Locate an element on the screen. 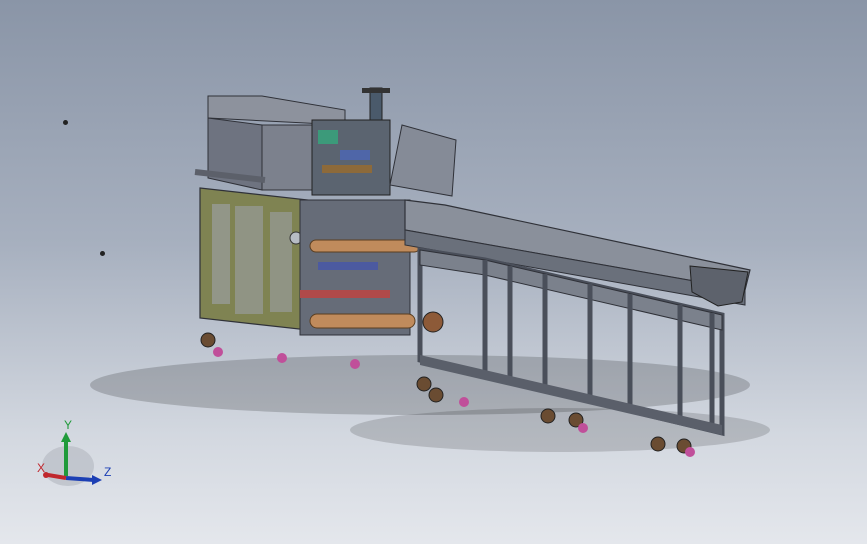 This screenshot has width=867, height=544. conveyor-end-guard is located at coordinates (719, 286).